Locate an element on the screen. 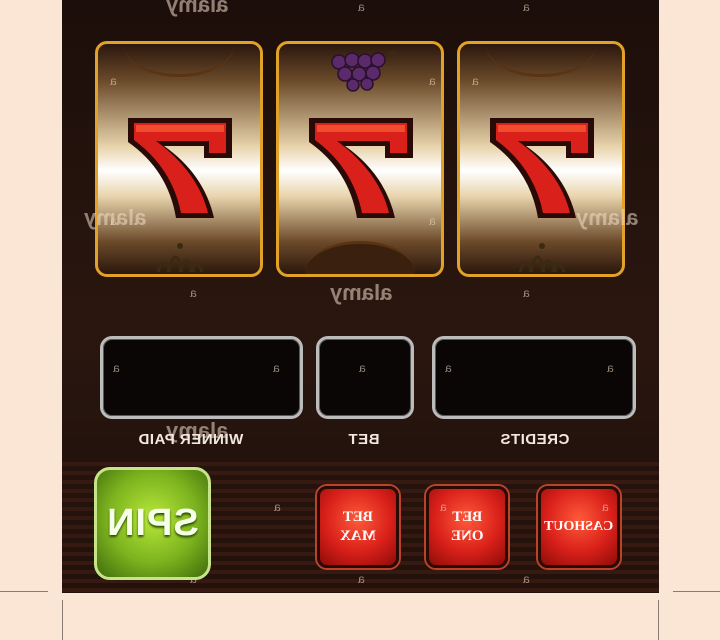 The image size is (720, 640). frame-line-right is located at coordinates (696, 591).